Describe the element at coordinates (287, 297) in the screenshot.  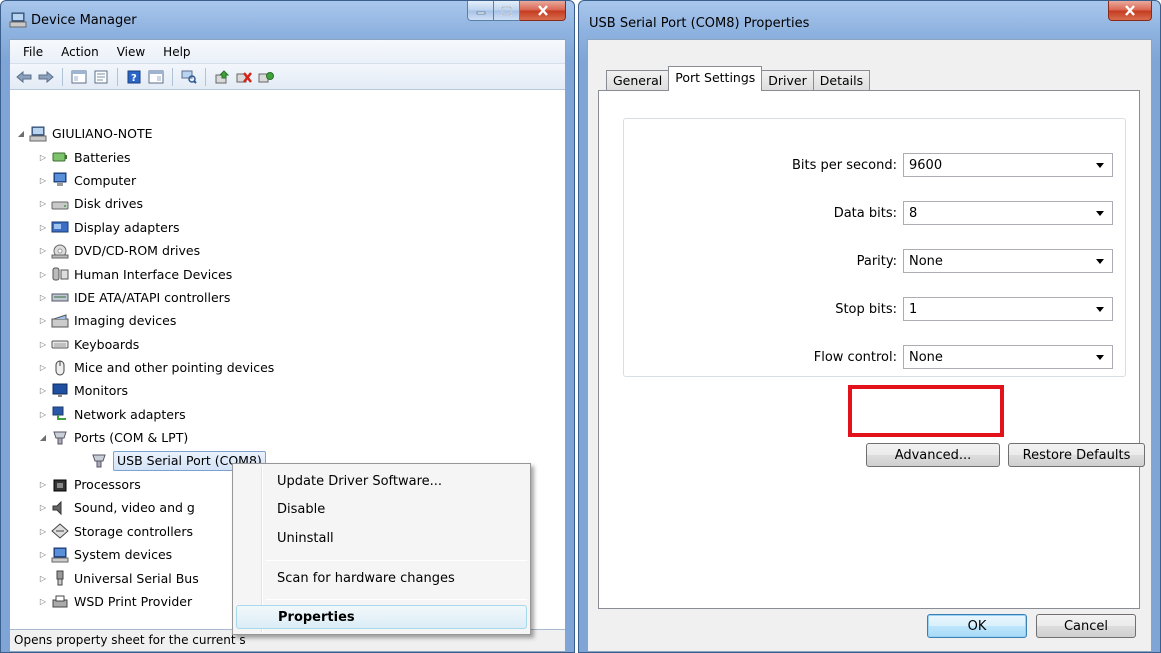
I see `tree-category: ▷ IDE ATA/ATAPI controllers` at that location.